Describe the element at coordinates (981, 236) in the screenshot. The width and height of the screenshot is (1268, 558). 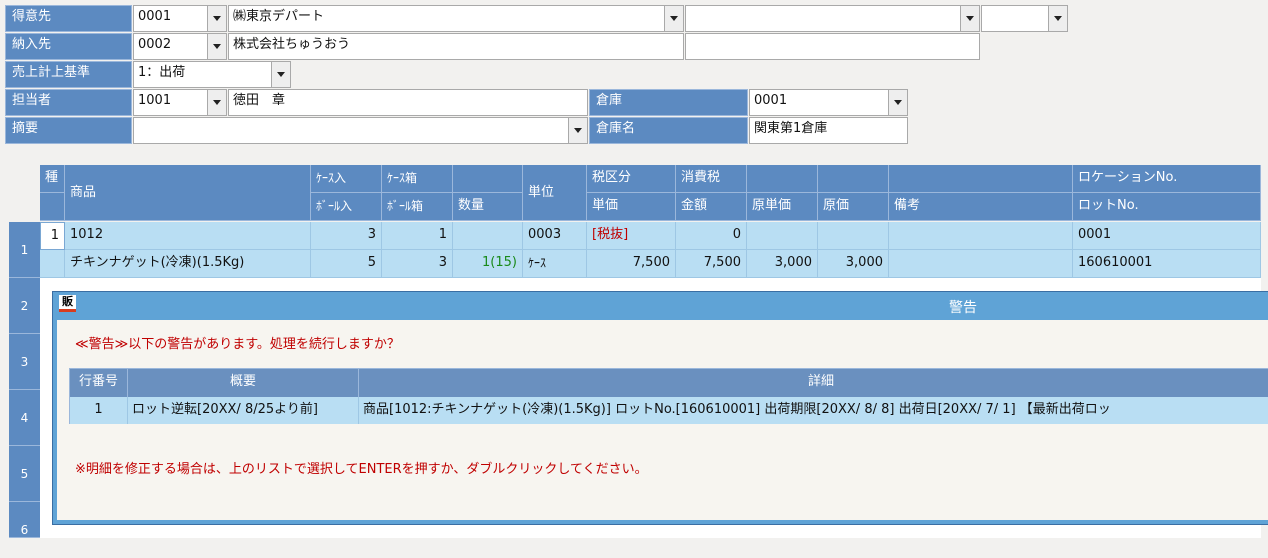
I see `row1-blank4` at that location.